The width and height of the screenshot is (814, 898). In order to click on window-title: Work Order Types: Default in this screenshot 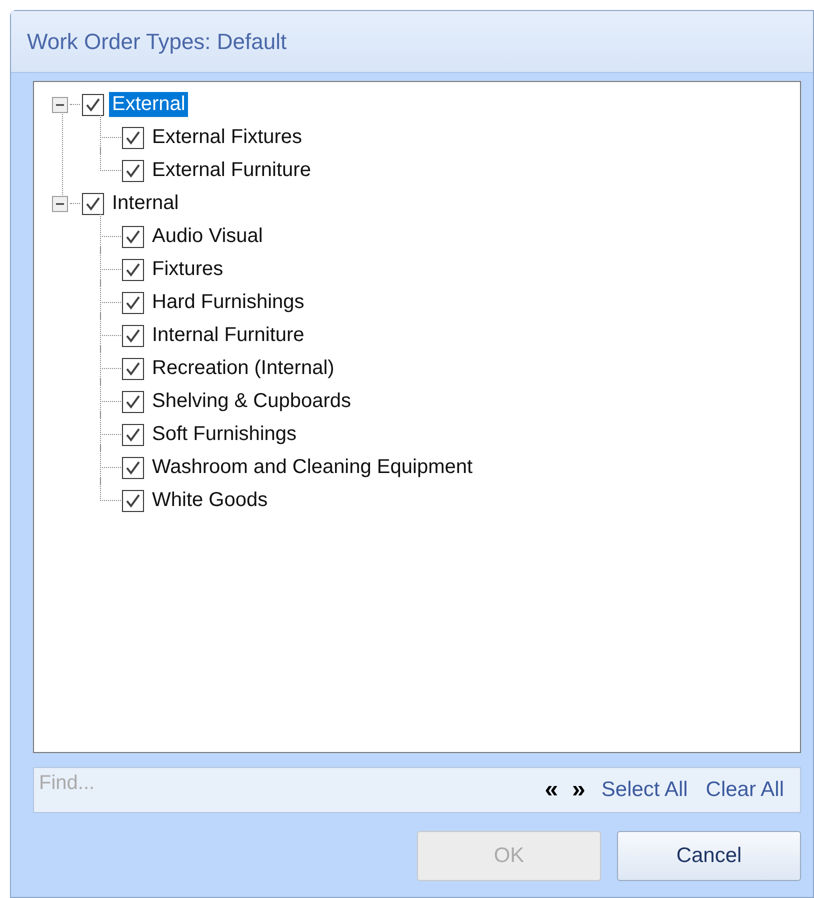, I will do `click(412, 42)`.